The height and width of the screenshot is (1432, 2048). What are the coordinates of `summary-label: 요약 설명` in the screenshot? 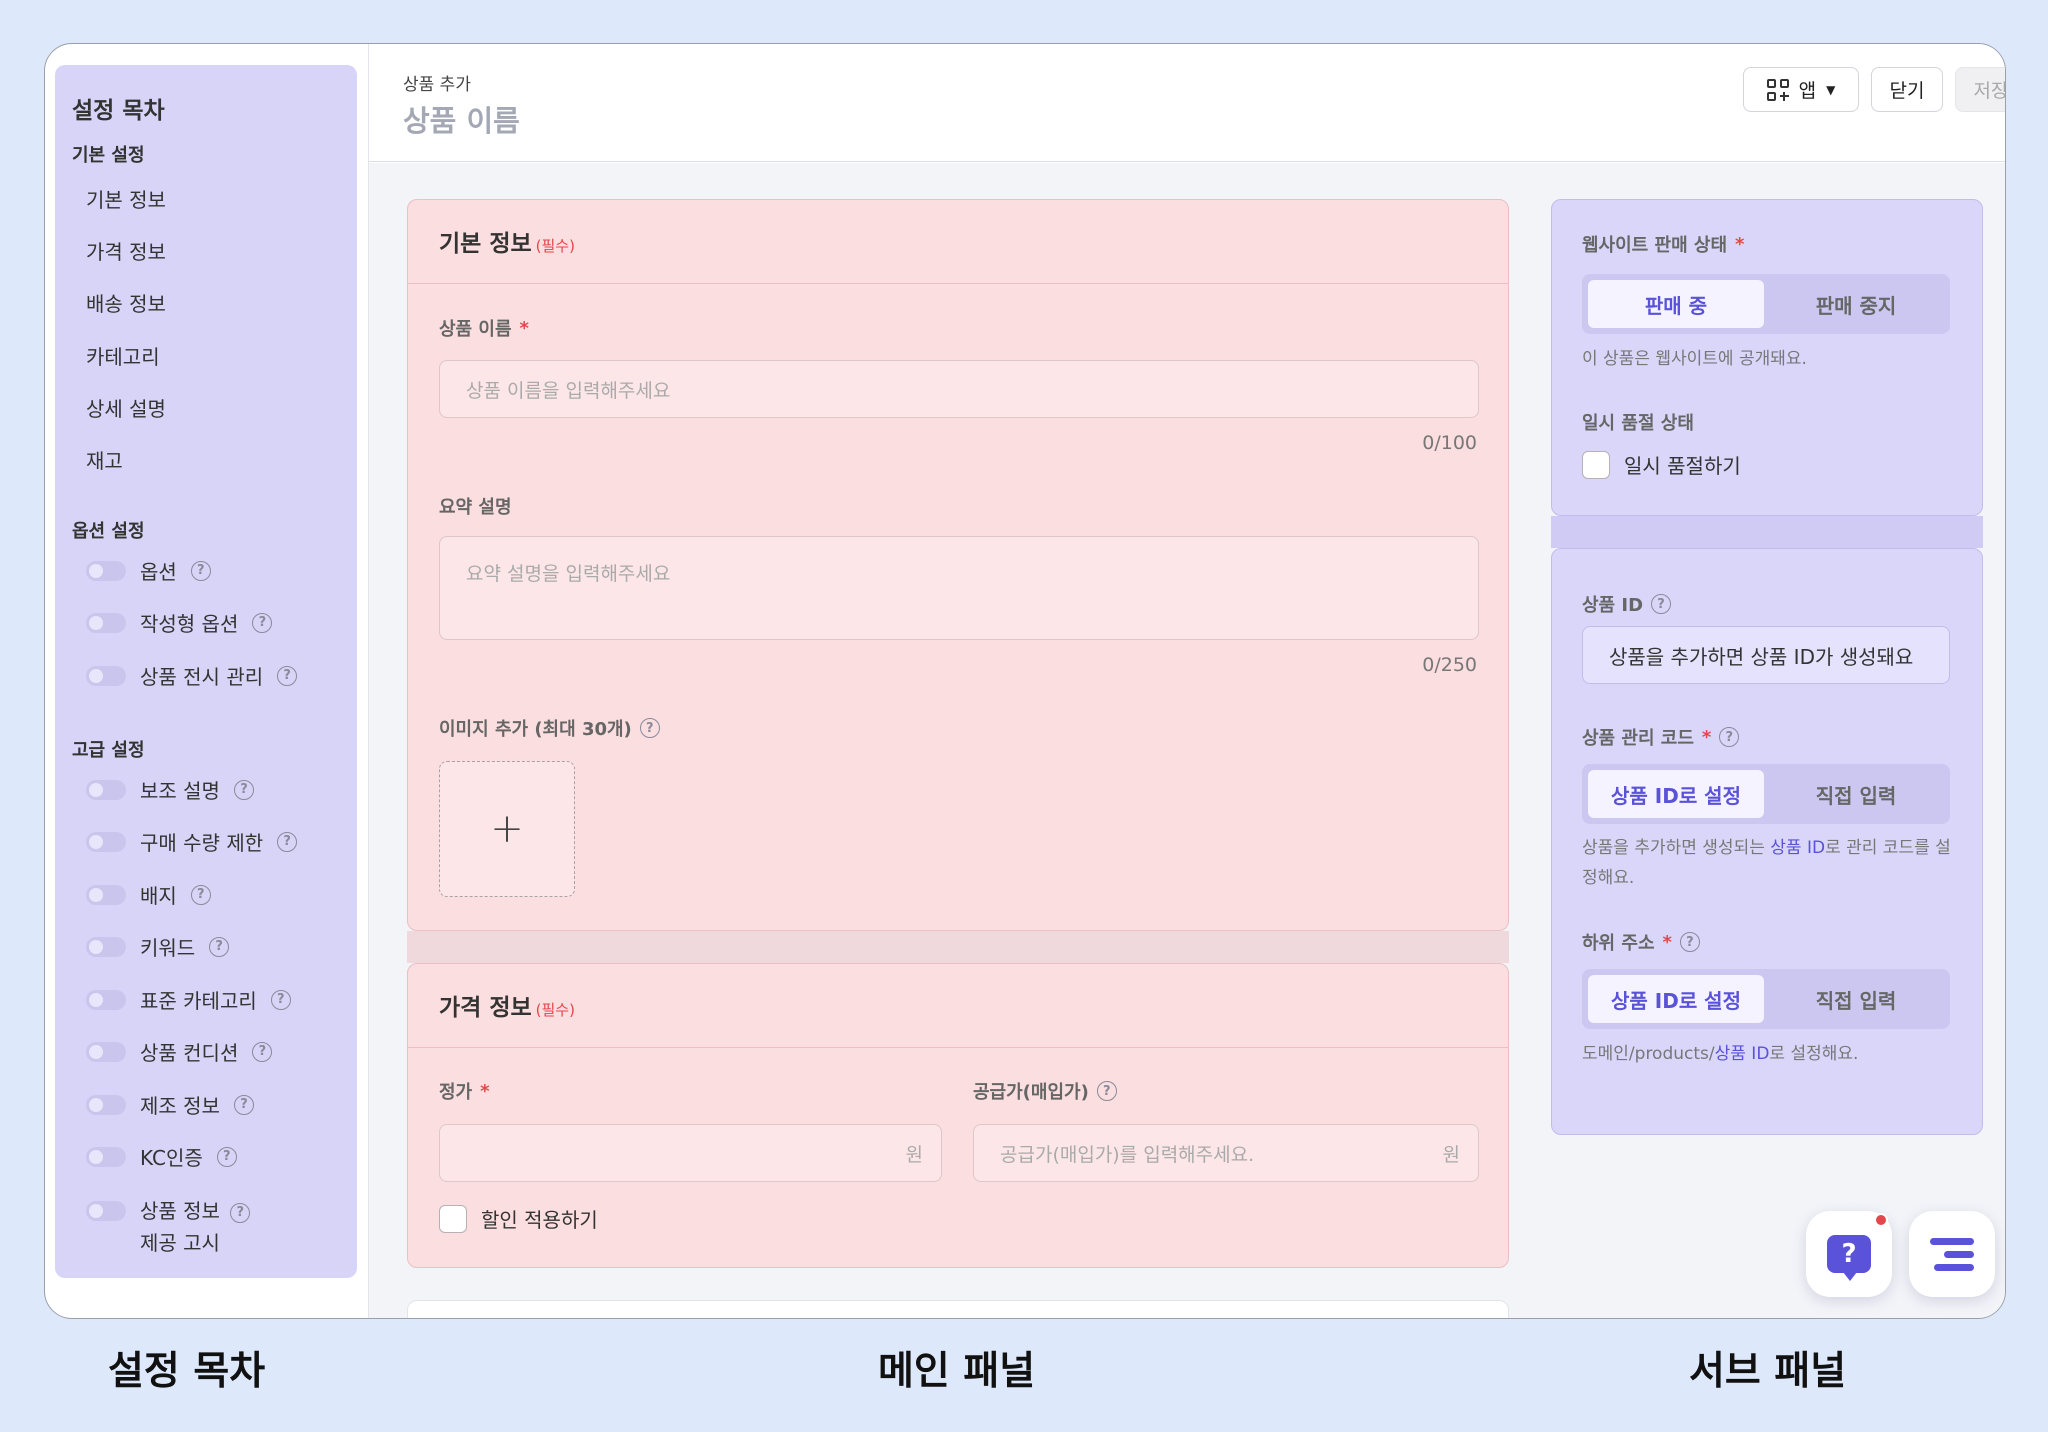 It's located at (475, 507).